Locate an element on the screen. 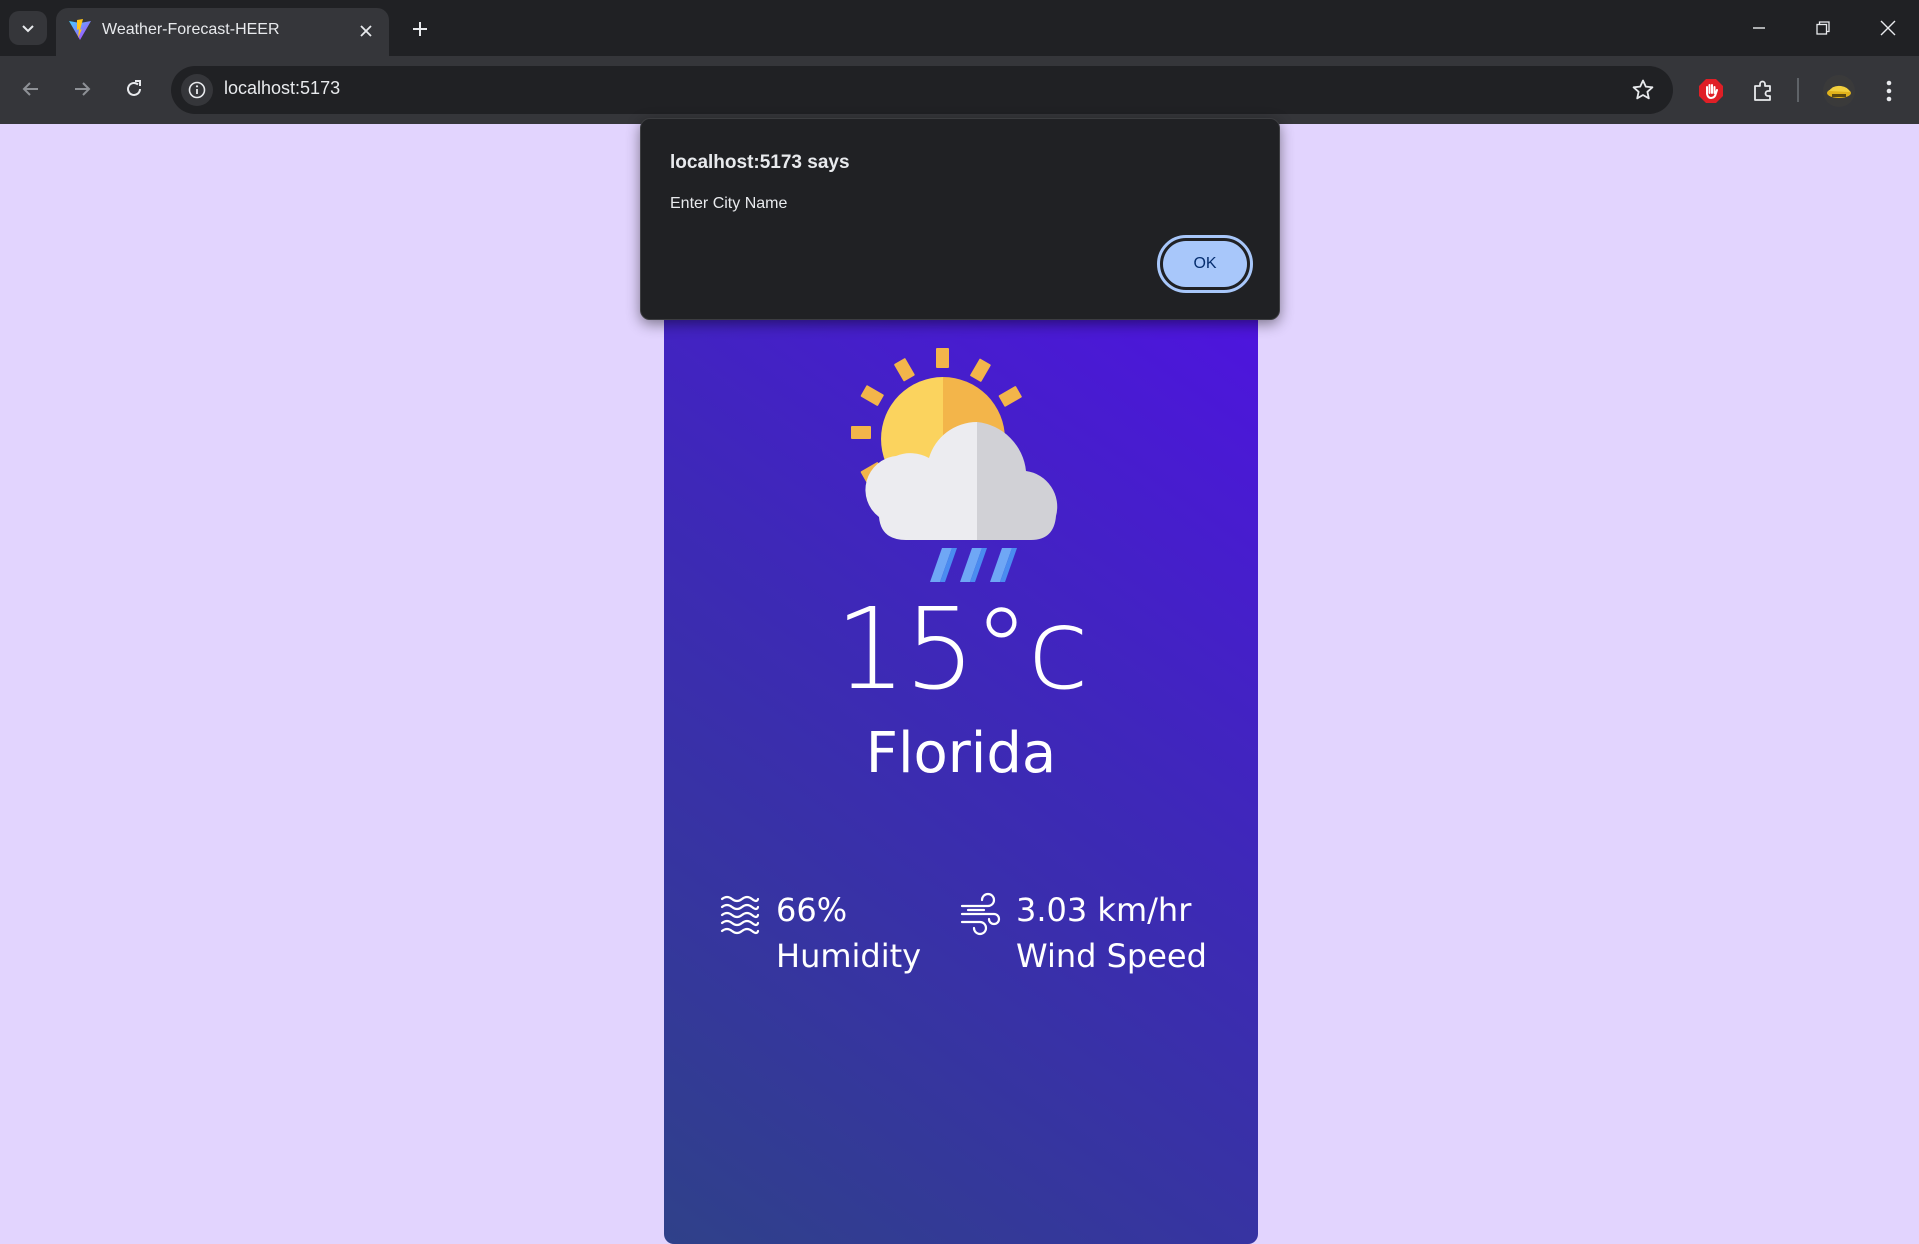 This screenshot has width=1919, height=1244. address-bar: localhost:5173 is located at coordinates (922, 90).